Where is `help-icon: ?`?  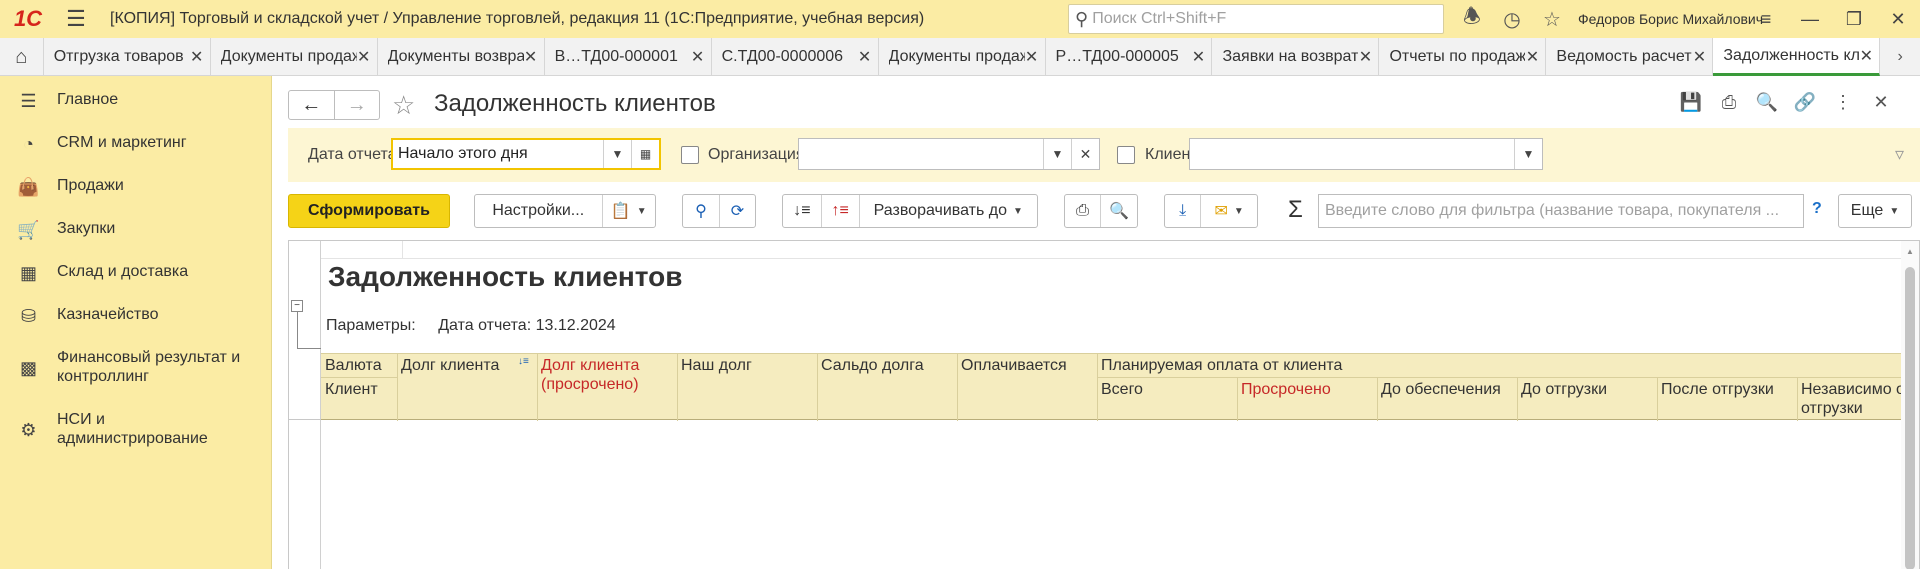
help-icon: ? is located at coordinates (1817, 209).